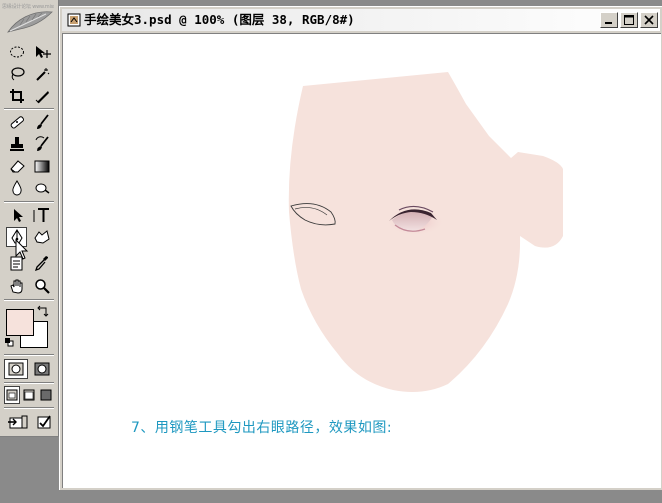 The image size is (662, 503). I want to click on gradient-icon, so click(41, 166).